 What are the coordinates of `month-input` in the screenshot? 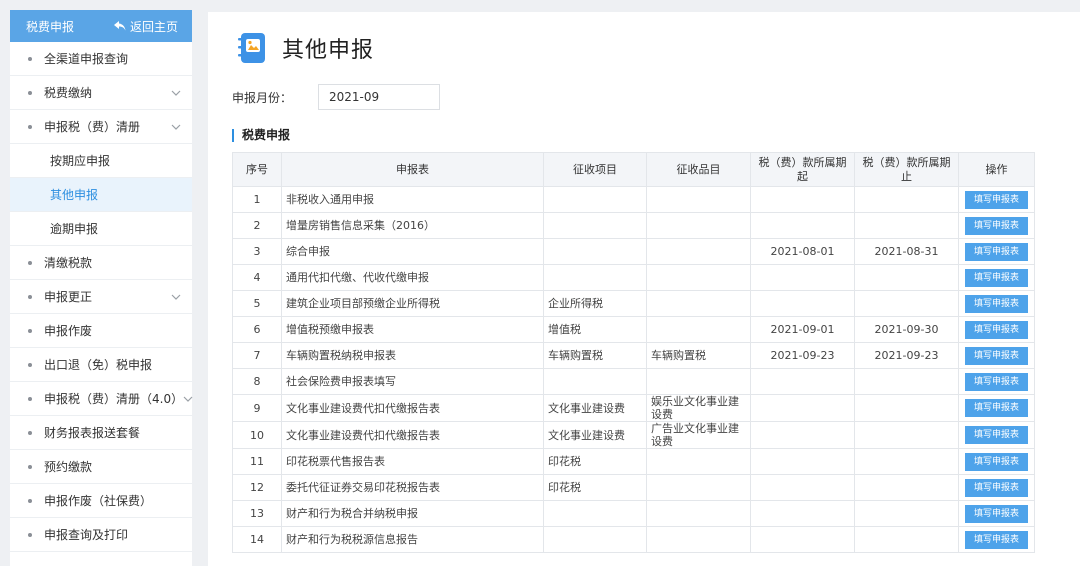 It's located at (379, 97).